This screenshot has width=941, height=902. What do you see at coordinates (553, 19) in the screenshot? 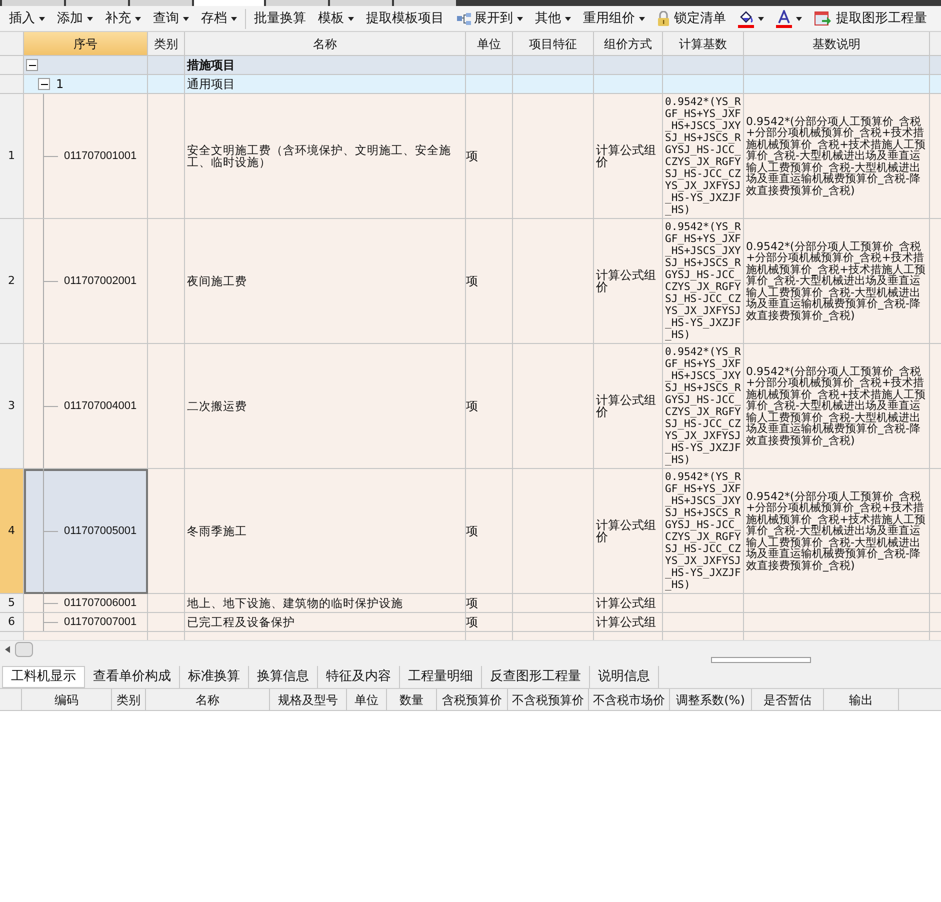
I see `toolbar-button: 其他` at bounding box center [553, 19].